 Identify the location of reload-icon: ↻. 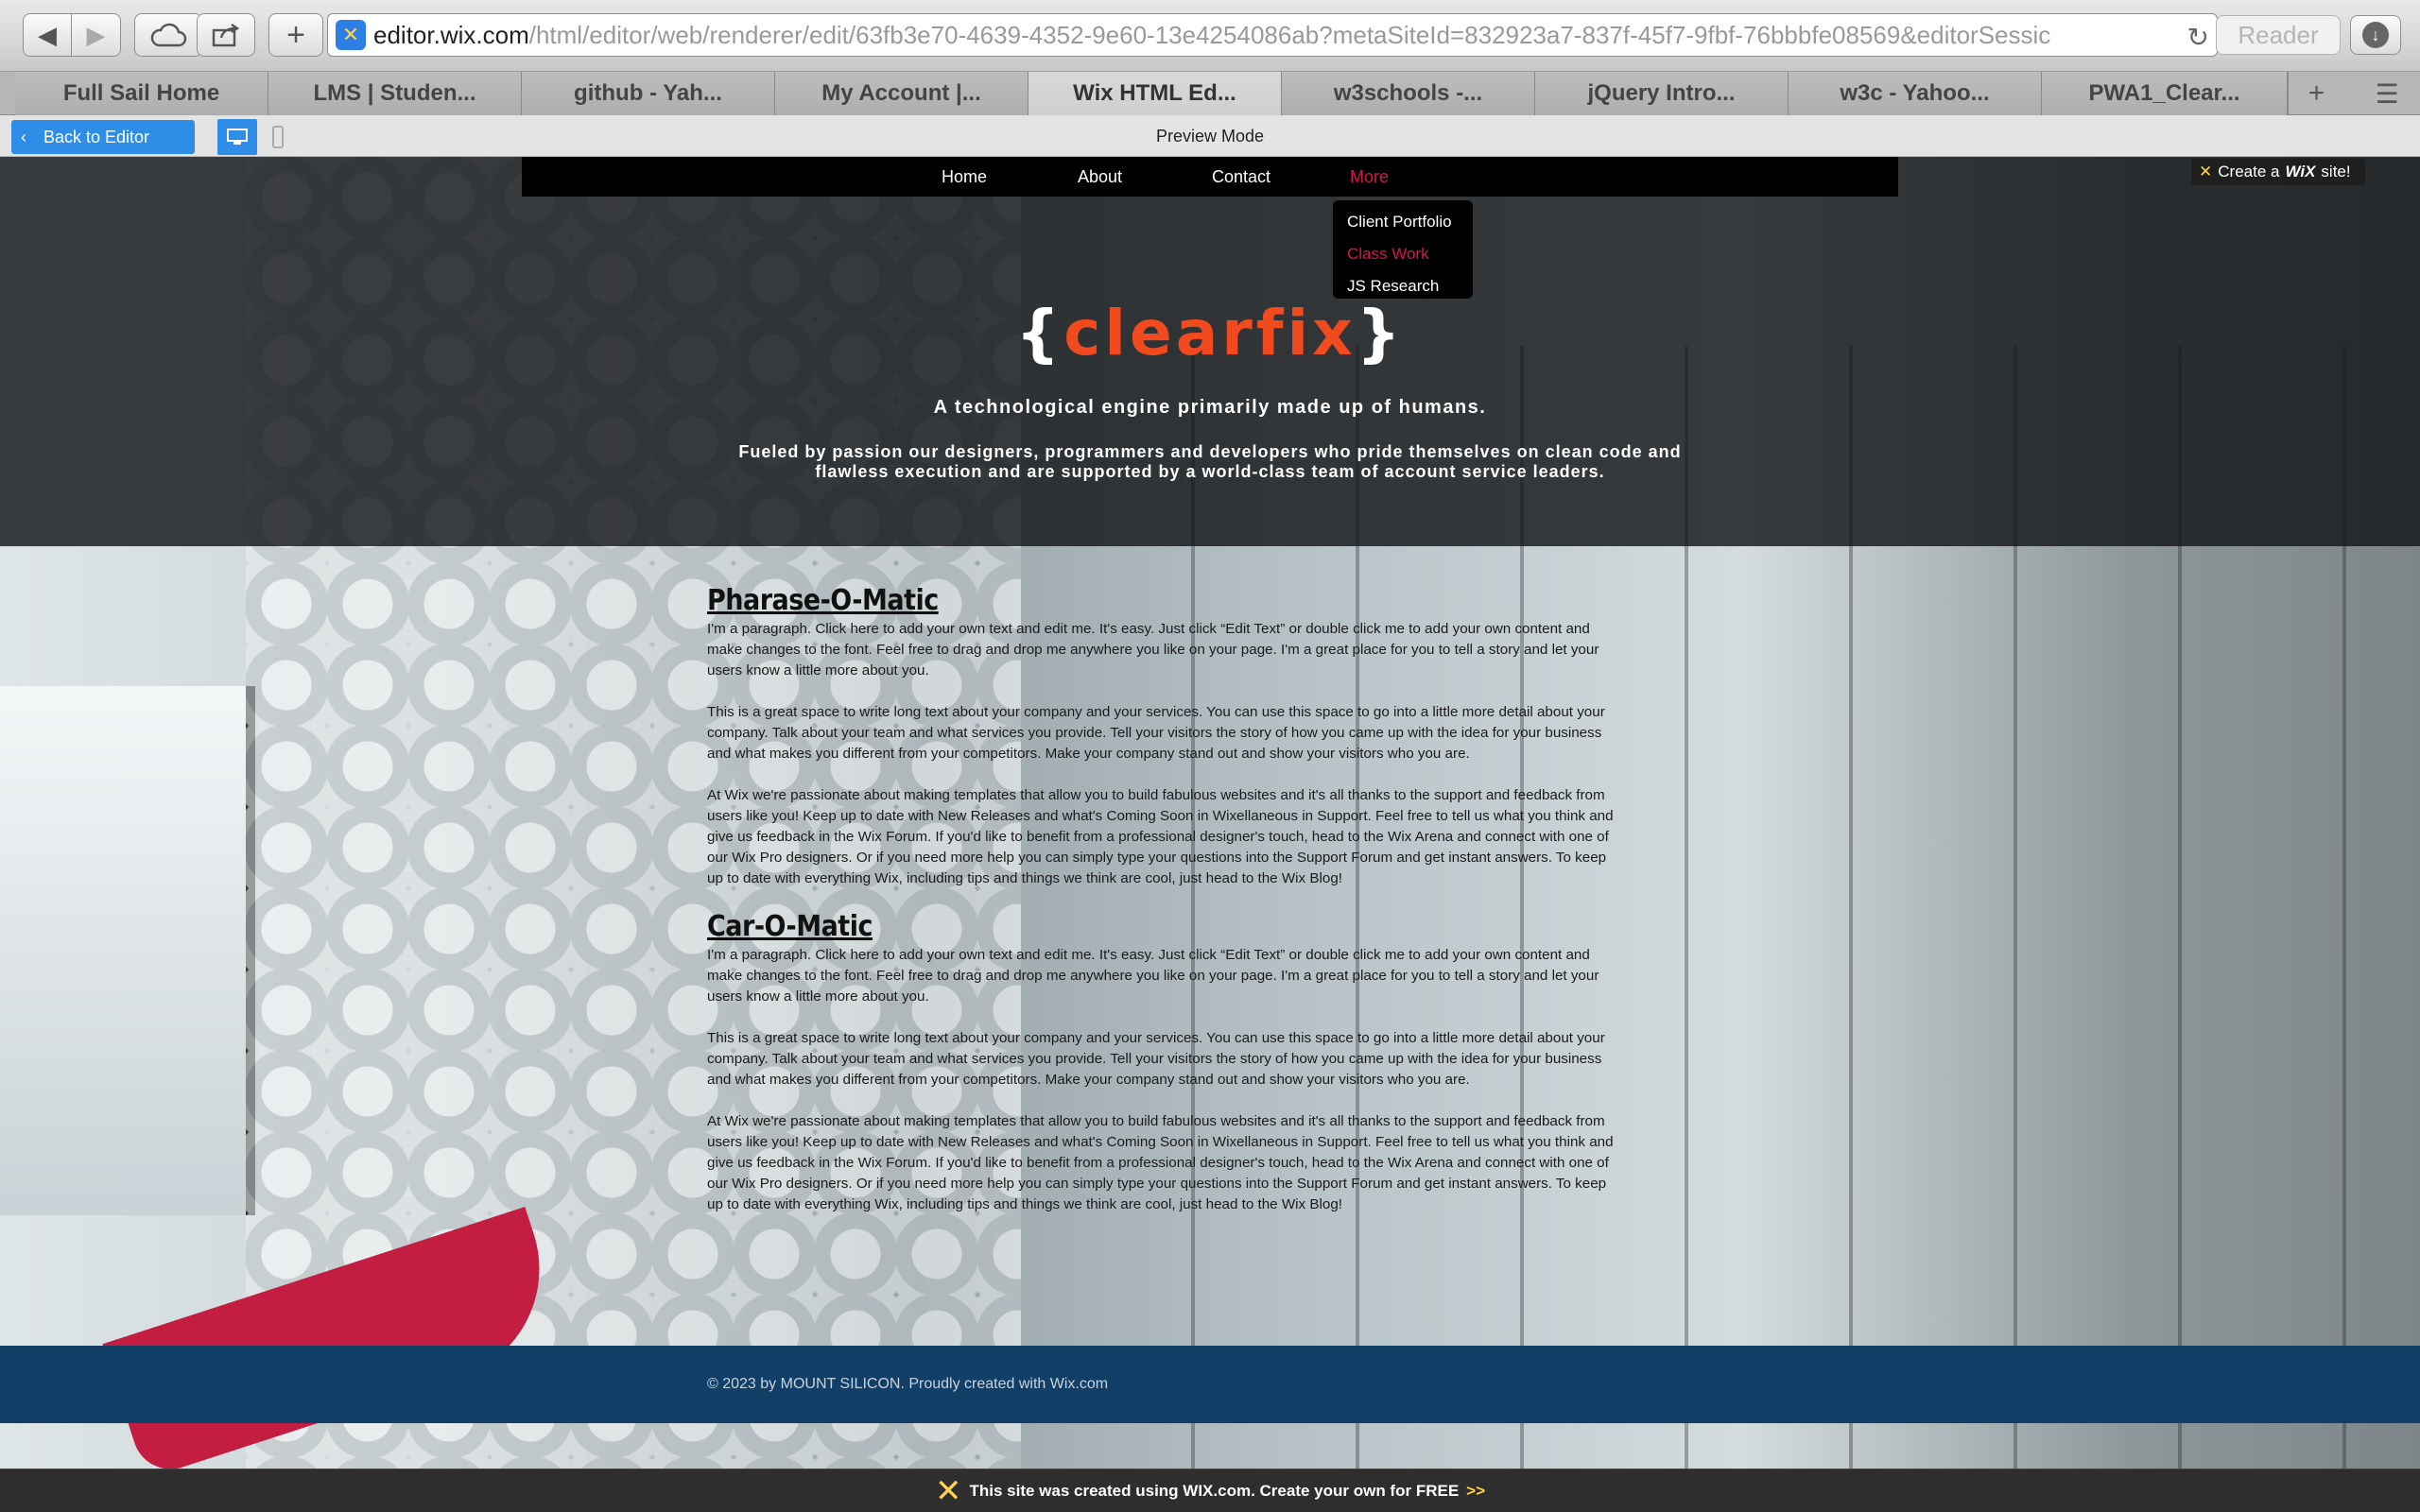
(2198, 37).